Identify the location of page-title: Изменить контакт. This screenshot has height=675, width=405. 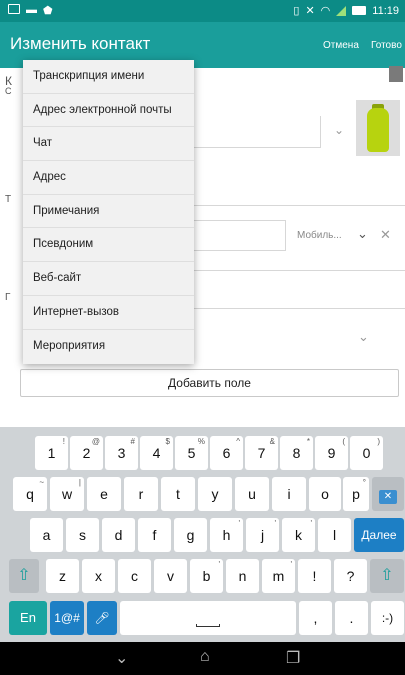
(80, 43).